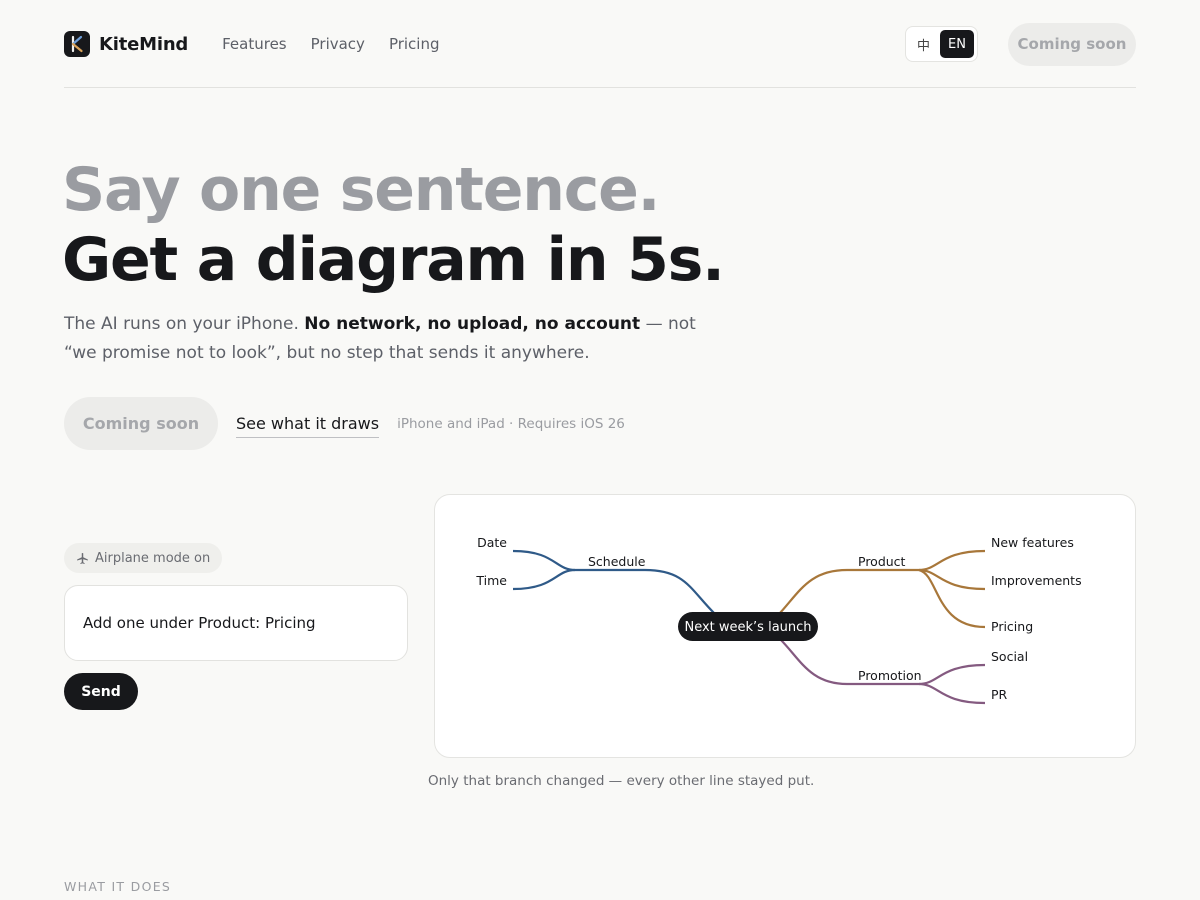 This screenshot has height=900, width=1200. What do you see at coordinates (600, 87) in the screenshot?
I see `header-divider` at bounding box center [600, 87].